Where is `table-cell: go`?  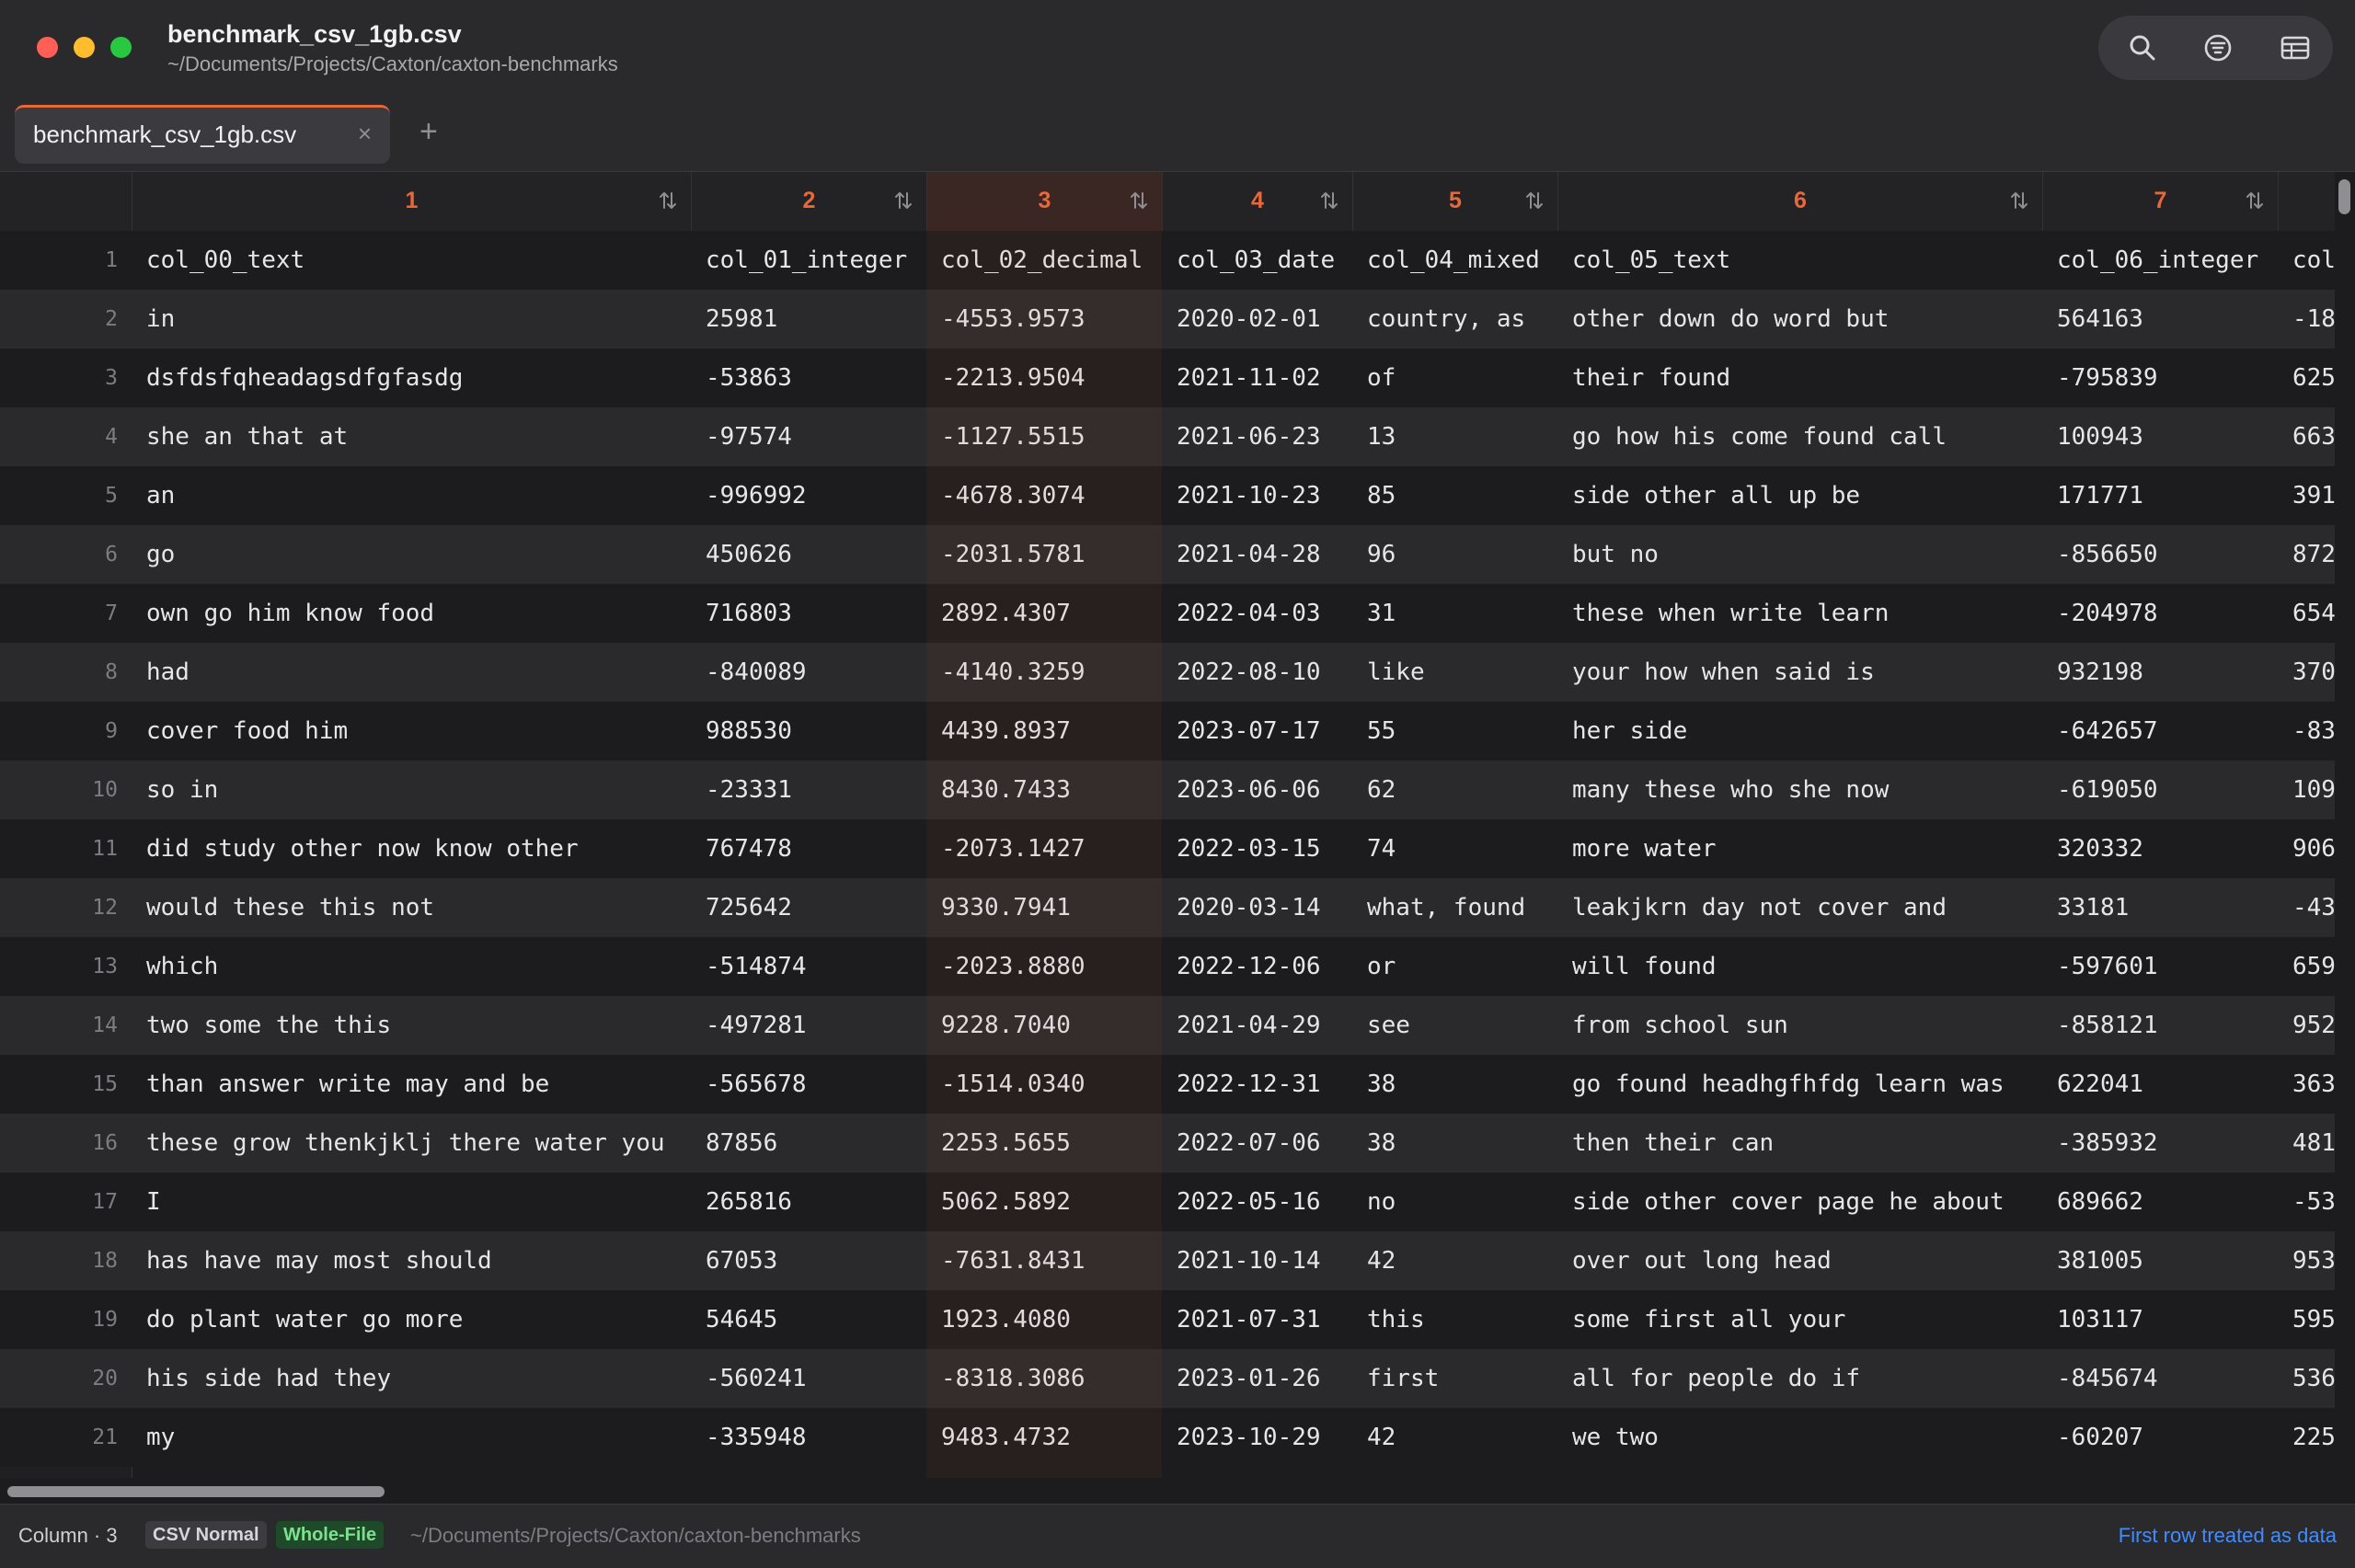 table-cell: go is located at coordinates (411, 554).